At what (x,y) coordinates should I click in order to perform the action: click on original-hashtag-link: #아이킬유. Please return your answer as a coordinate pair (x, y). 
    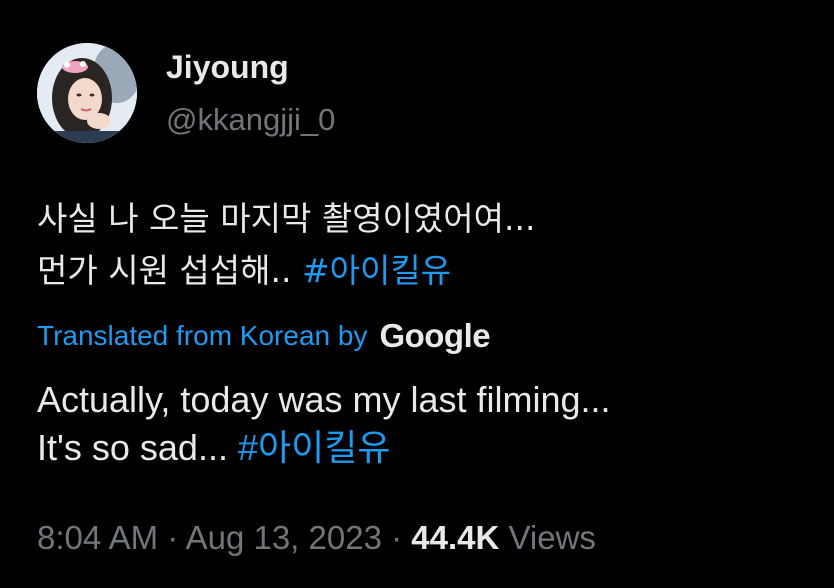
    Looking at the image, I should click on (376, 270).